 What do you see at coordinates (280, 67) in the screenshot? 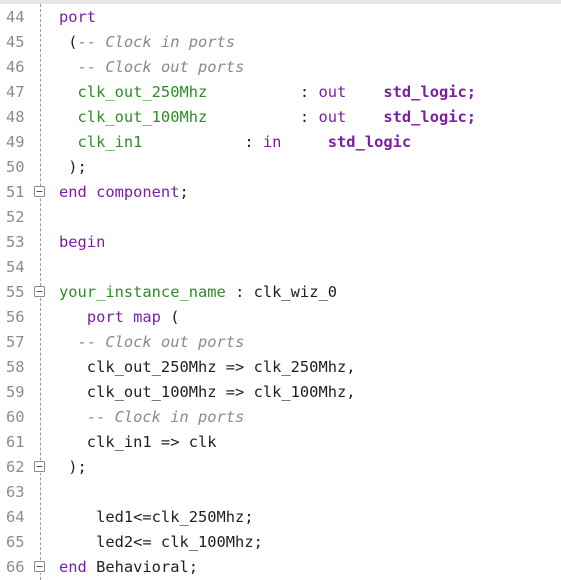
I see `code-line: 46 -- Clock out ports` at bounding box center [280, 67].